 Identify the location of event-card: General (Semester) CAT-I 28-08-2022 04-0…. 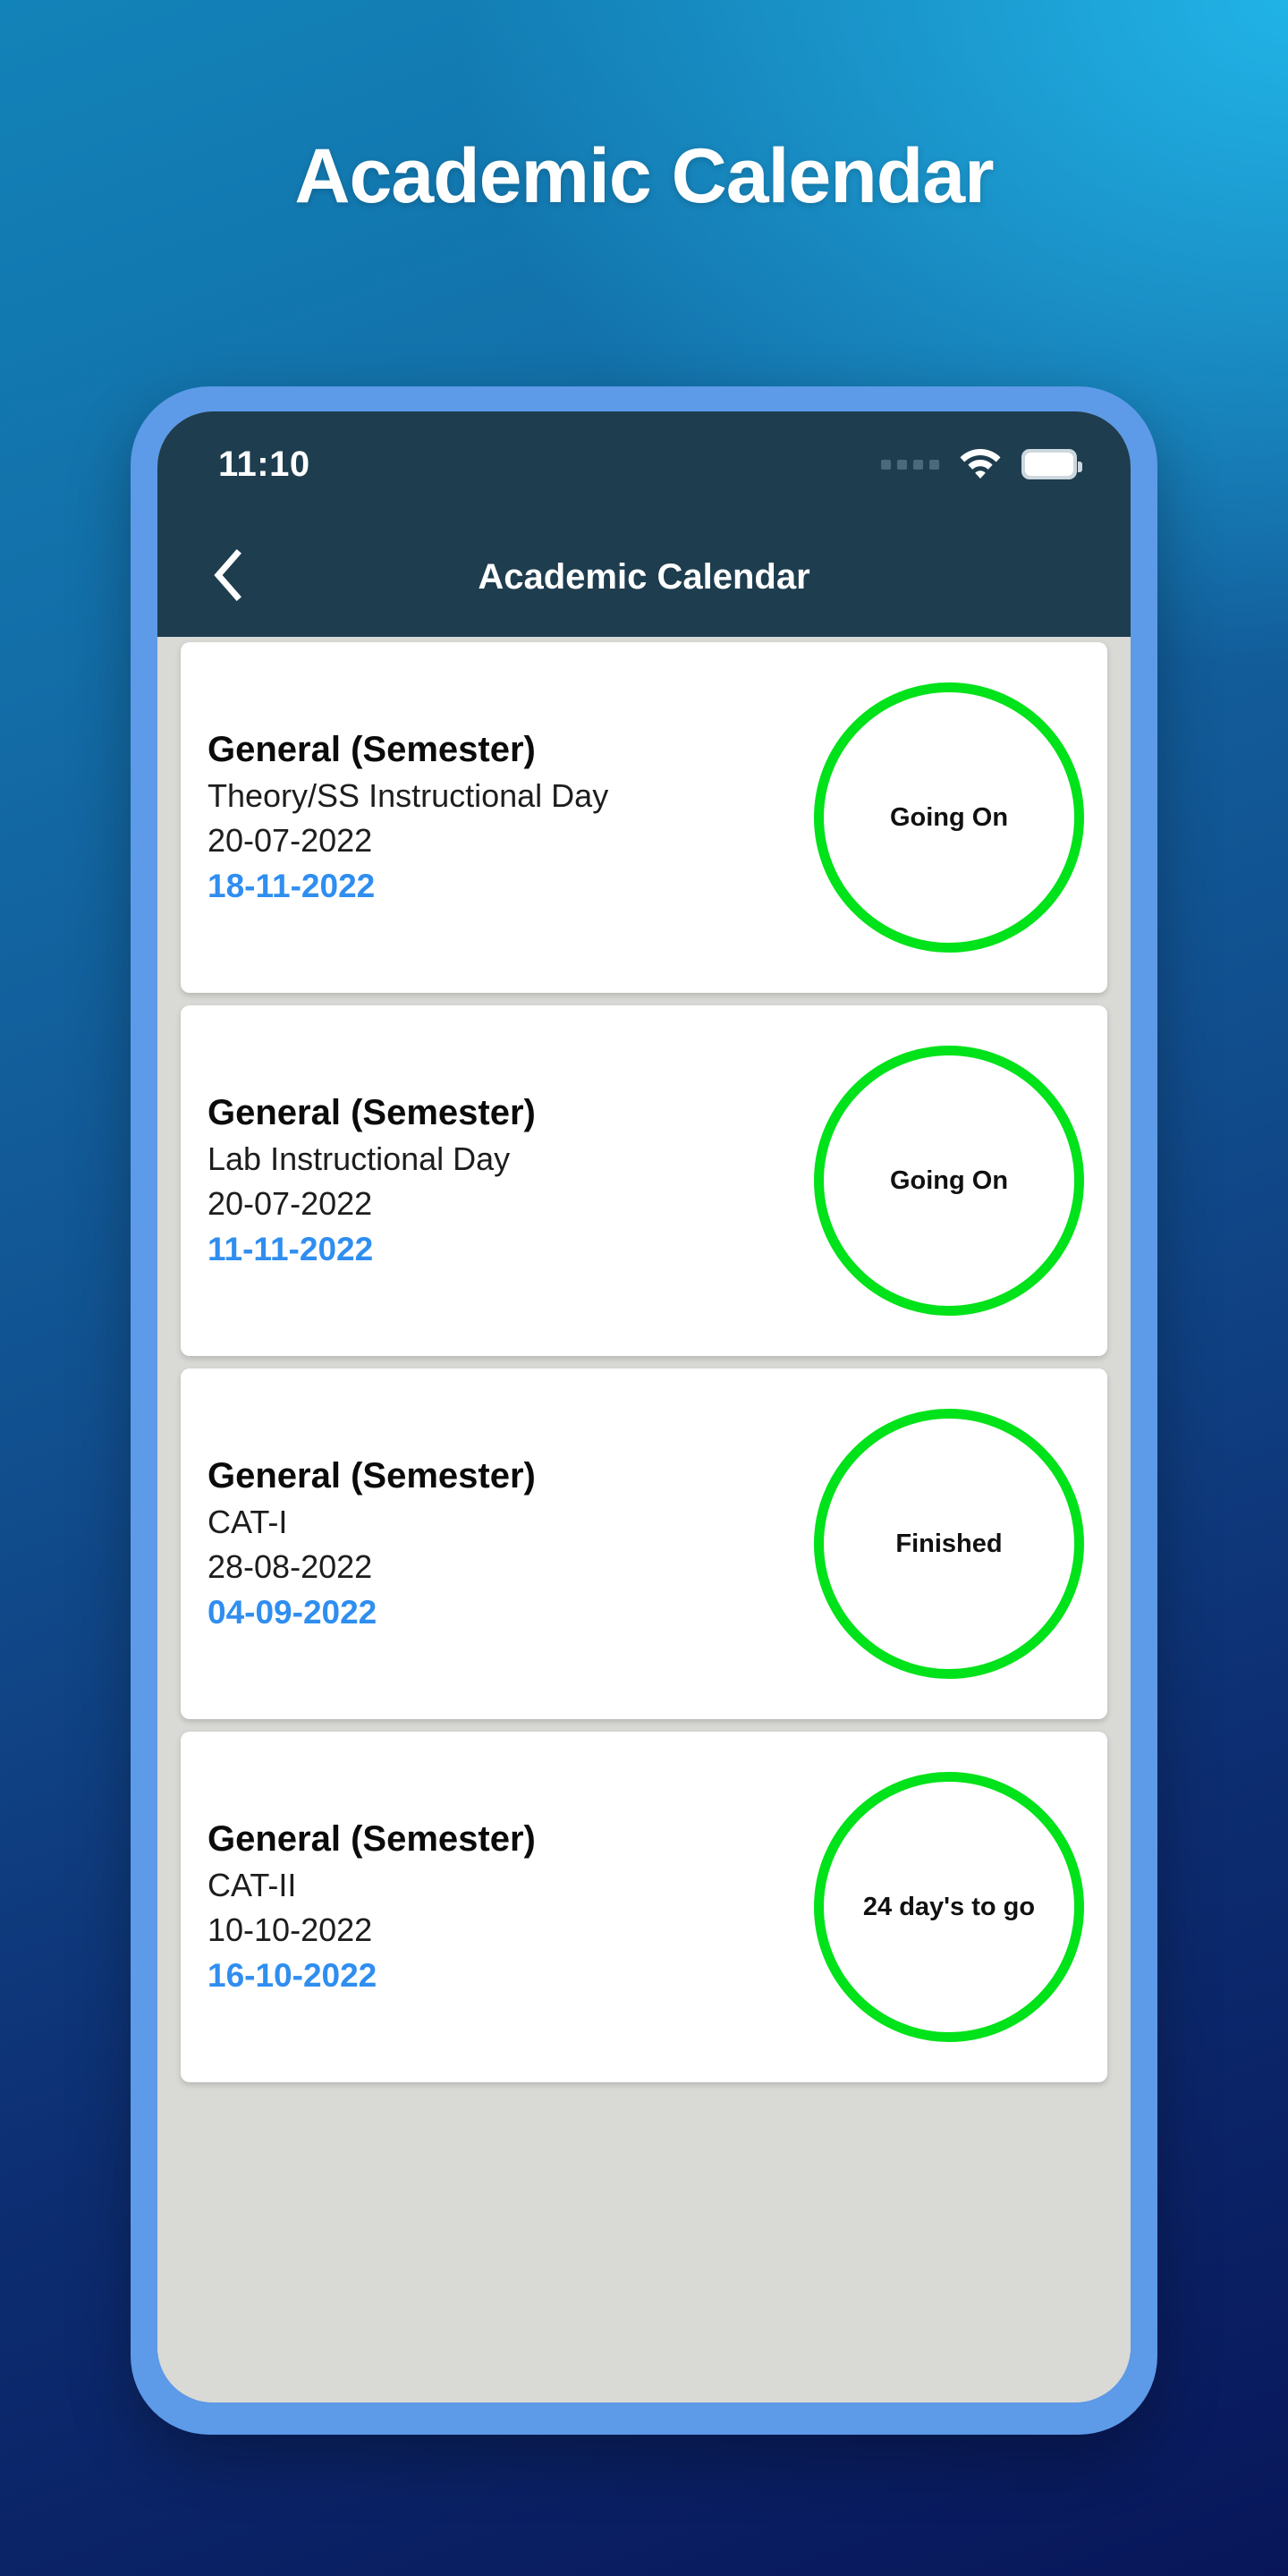
(644, 1543).